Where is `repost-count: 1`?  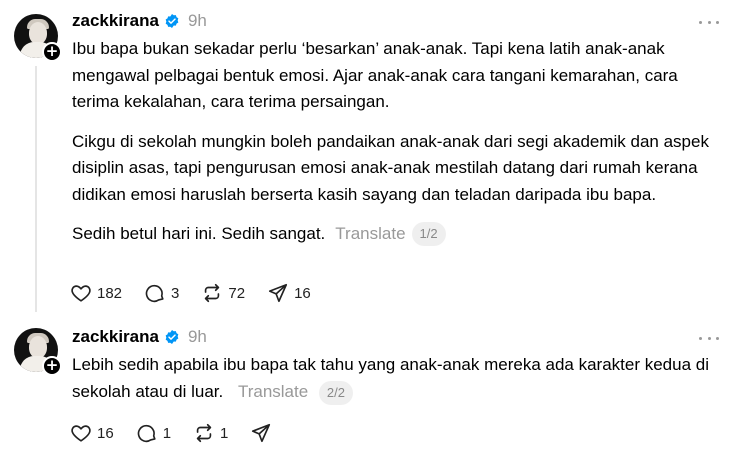 repost-count: 1 is located at coordinates (224, 433).